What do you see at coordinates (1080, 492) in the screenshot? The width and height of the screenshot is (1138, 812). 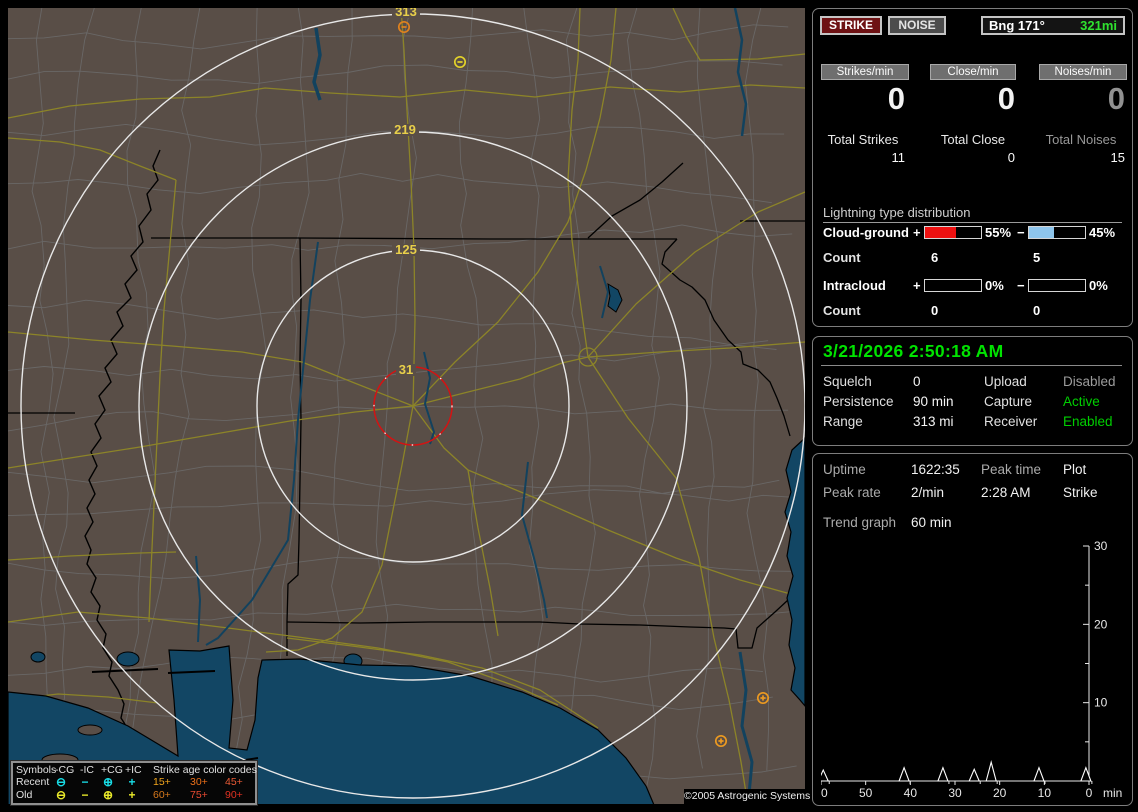 I see `plot-value: Strike` at bounding box center [1080, 492].